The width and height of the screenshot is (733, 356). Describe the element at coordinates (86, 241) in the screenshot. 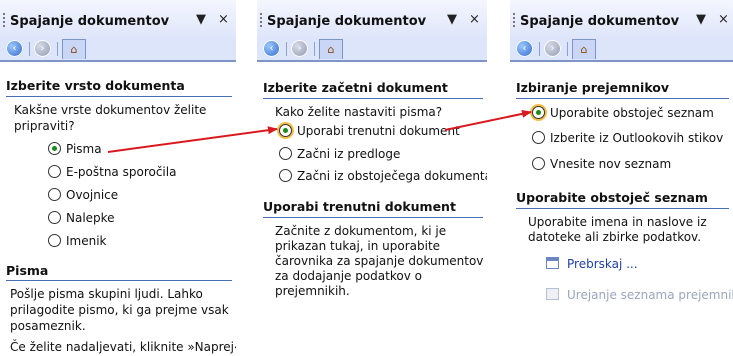

I see `radio-label: Imenik` at that location.